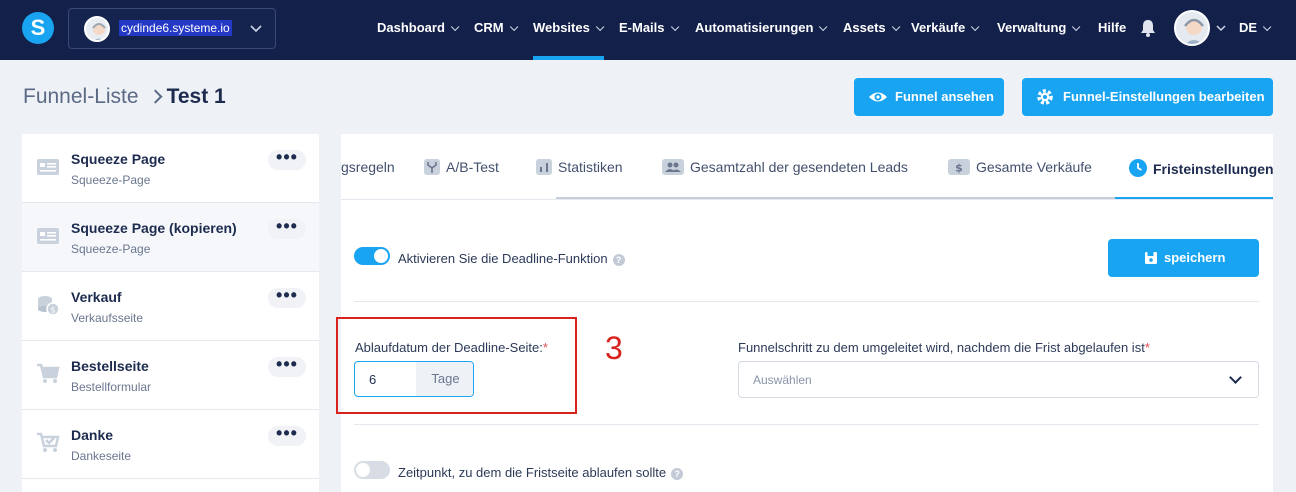  Describe the element at coordinates (170, 237) in the screenshot. I see `funnel-step-item: Squeeze Page (kopieren) Squeeze-Page •••` at that location.